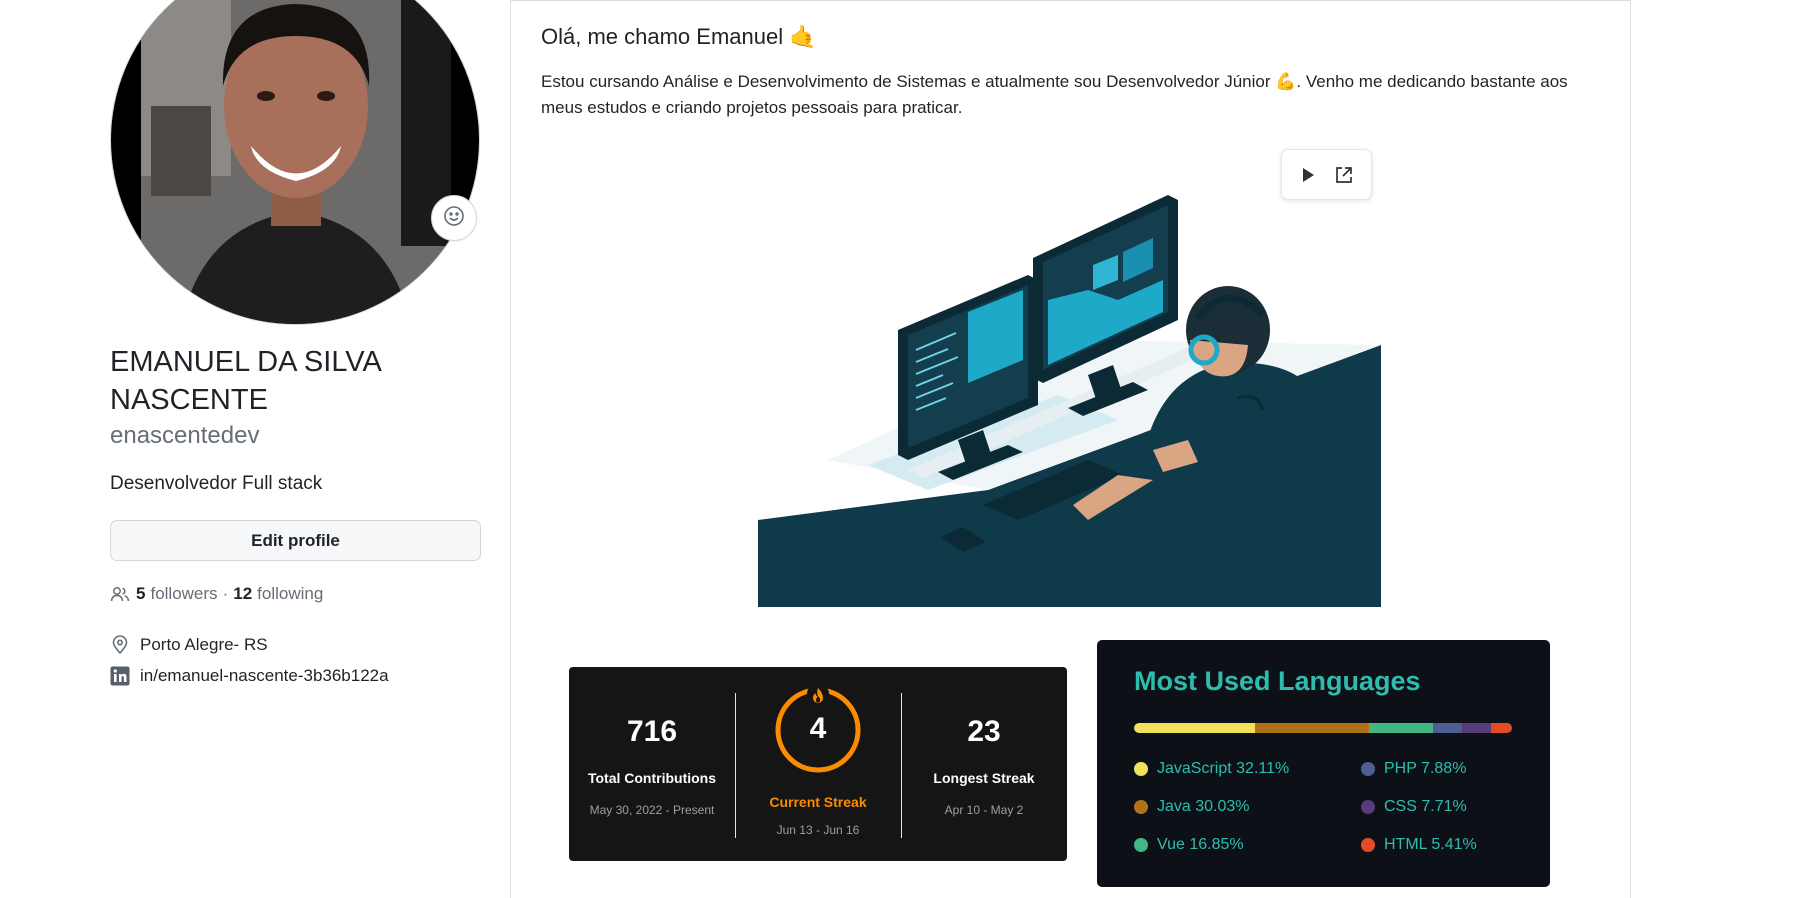 This screenshot has width=1801, height=898. I want to click on language-bar-segment-javascript, so click(1195, 728).